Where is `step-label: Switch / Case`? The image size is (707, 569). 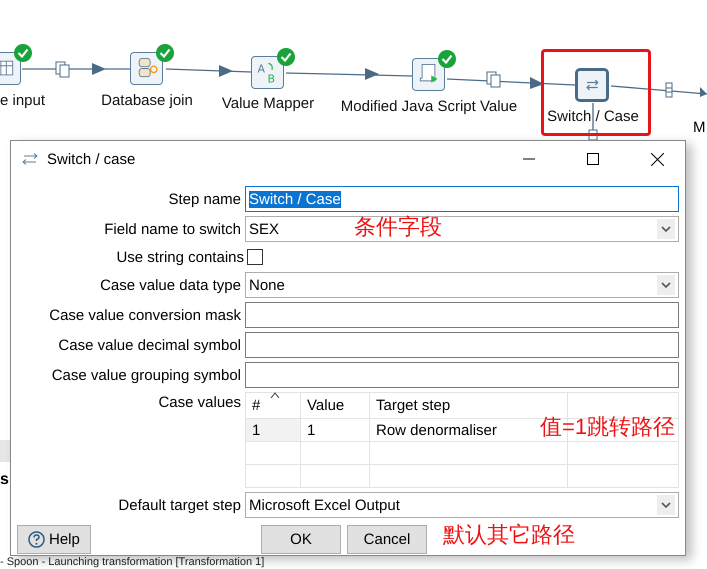
step-label: Switch / Case is located at coordinates (593, 116).